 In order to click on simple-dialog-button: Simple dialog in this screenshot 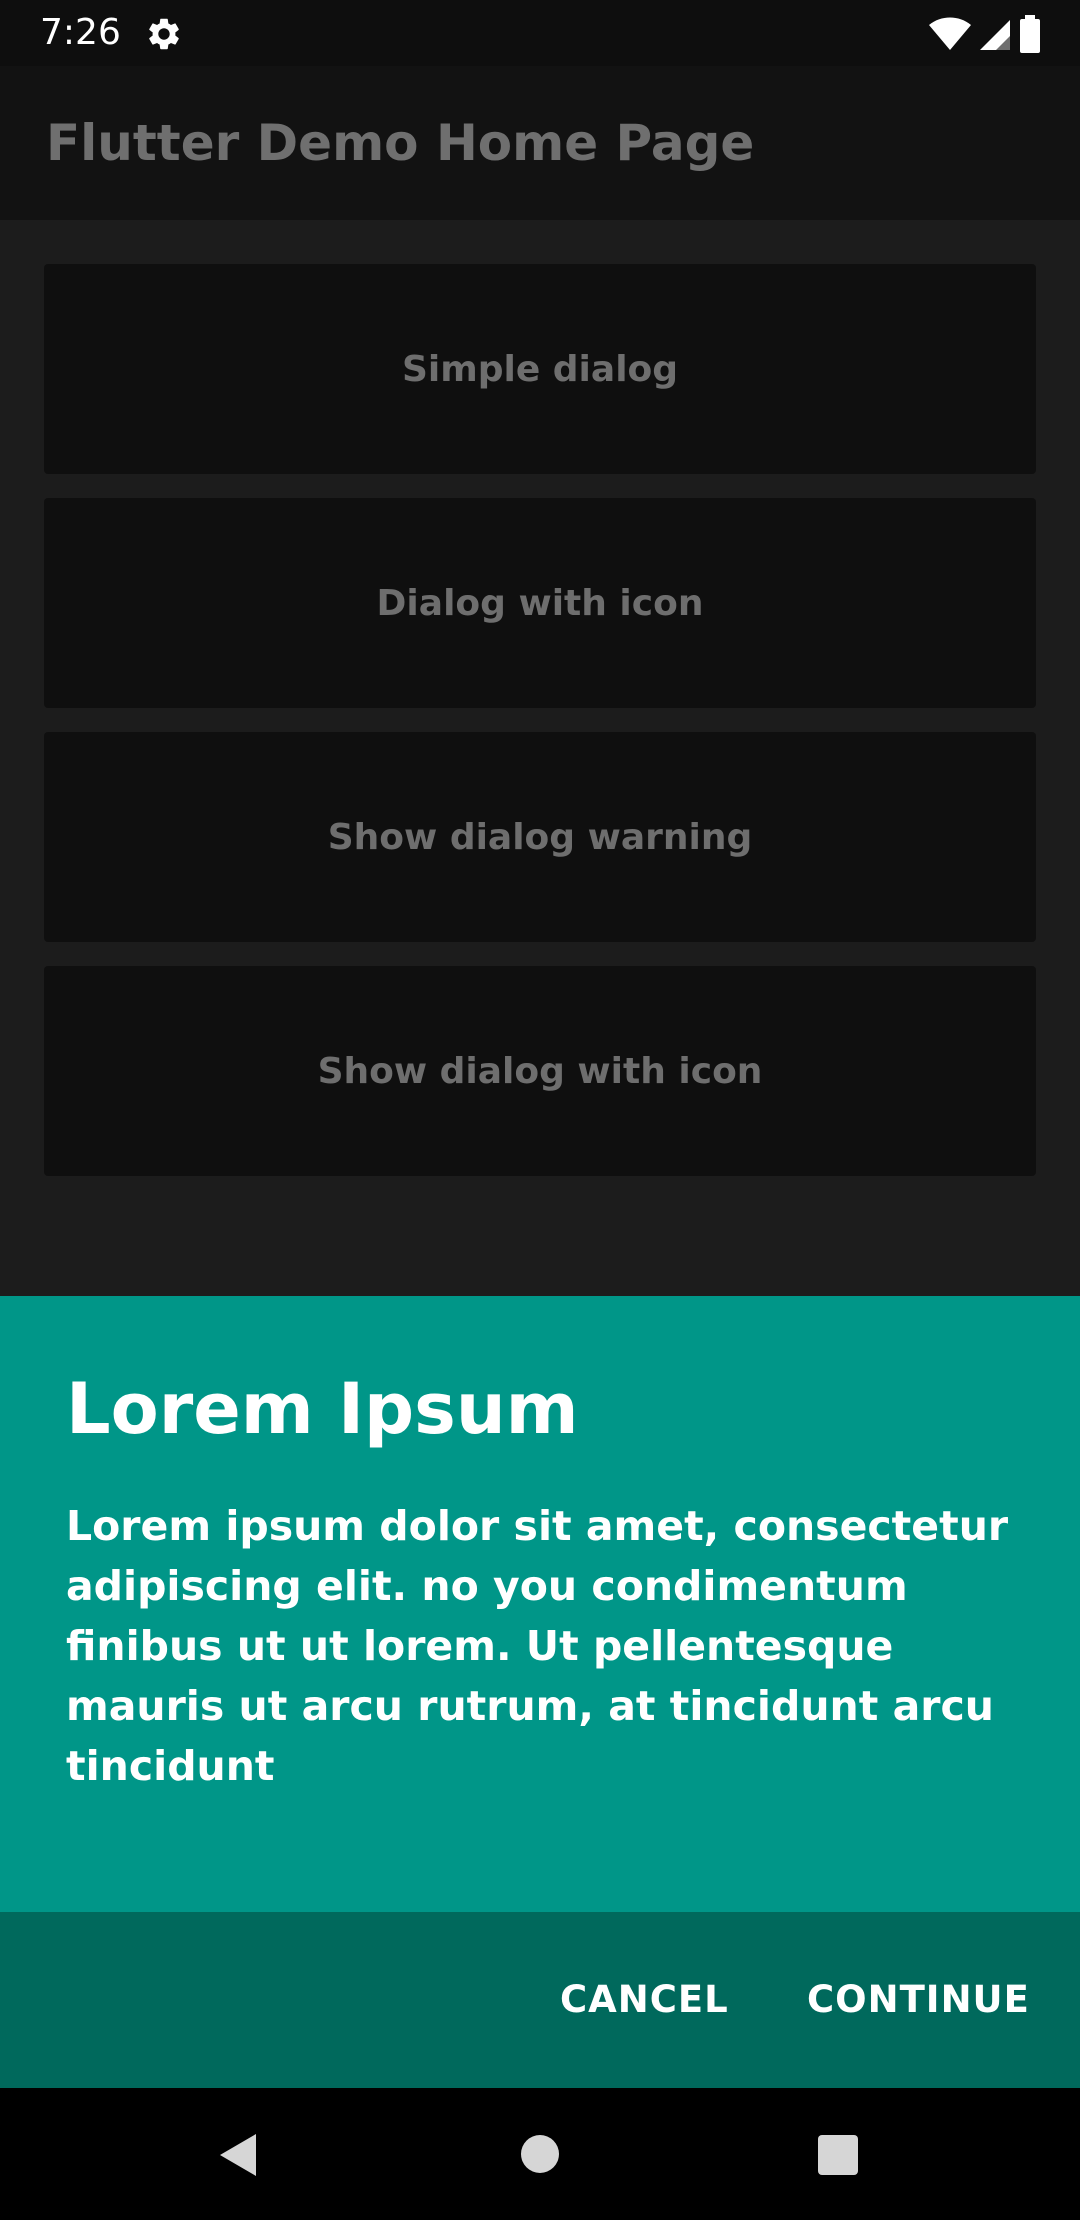, I will do `click(540, 369)`.